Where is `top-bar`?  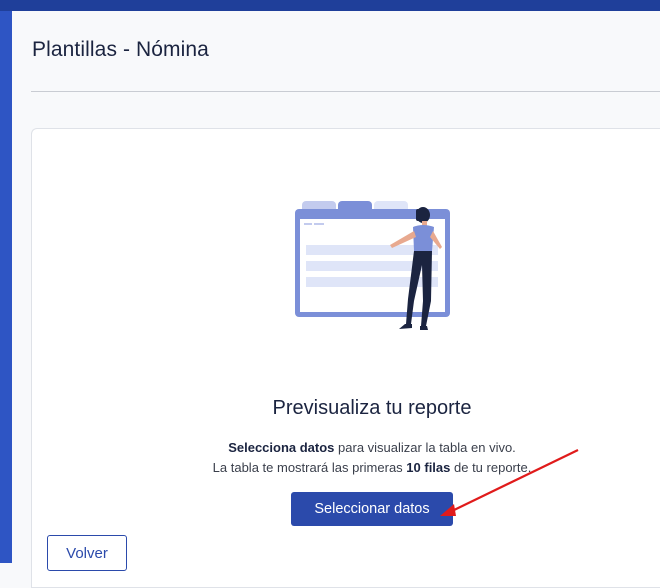 top-bar is located at coordinates (330, 5).